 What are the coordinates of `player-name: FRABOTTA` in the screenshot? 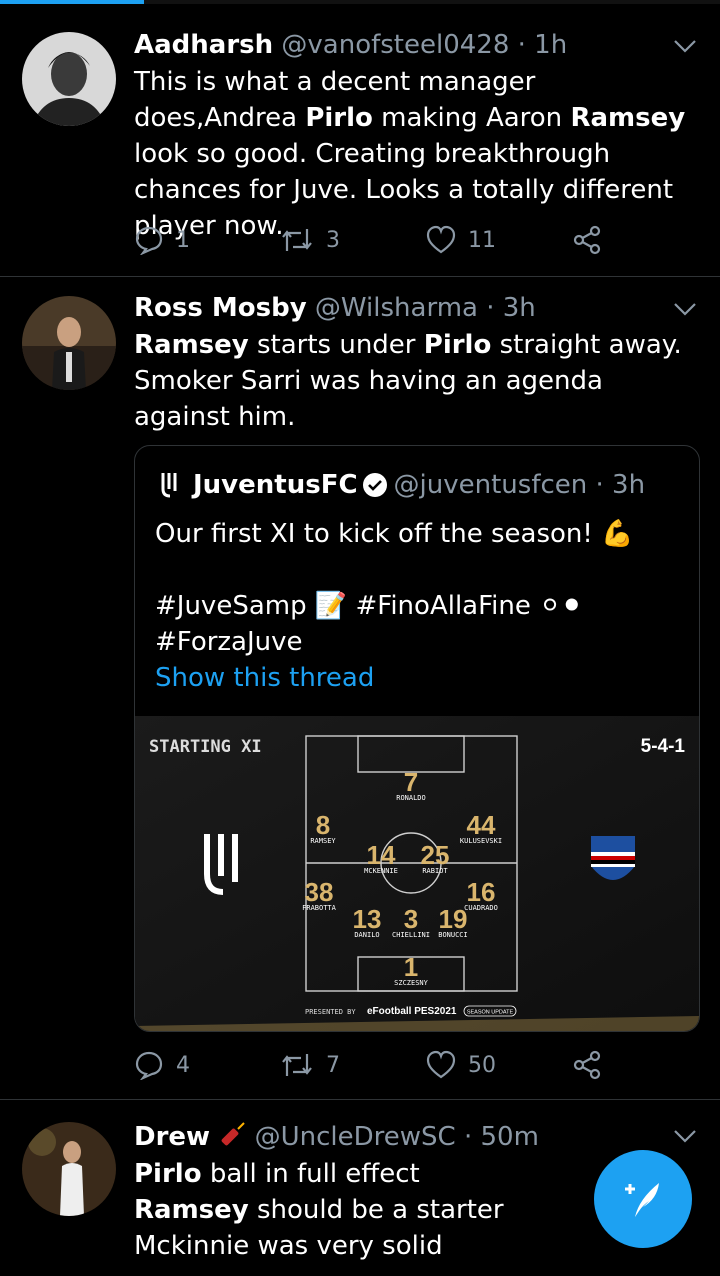 It's located at (319, 908).